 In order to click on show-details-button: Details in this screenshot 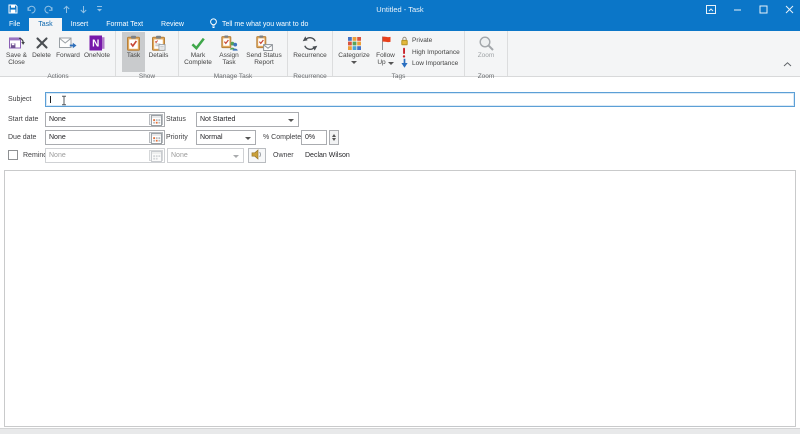, I will do `click(158, 52)`.